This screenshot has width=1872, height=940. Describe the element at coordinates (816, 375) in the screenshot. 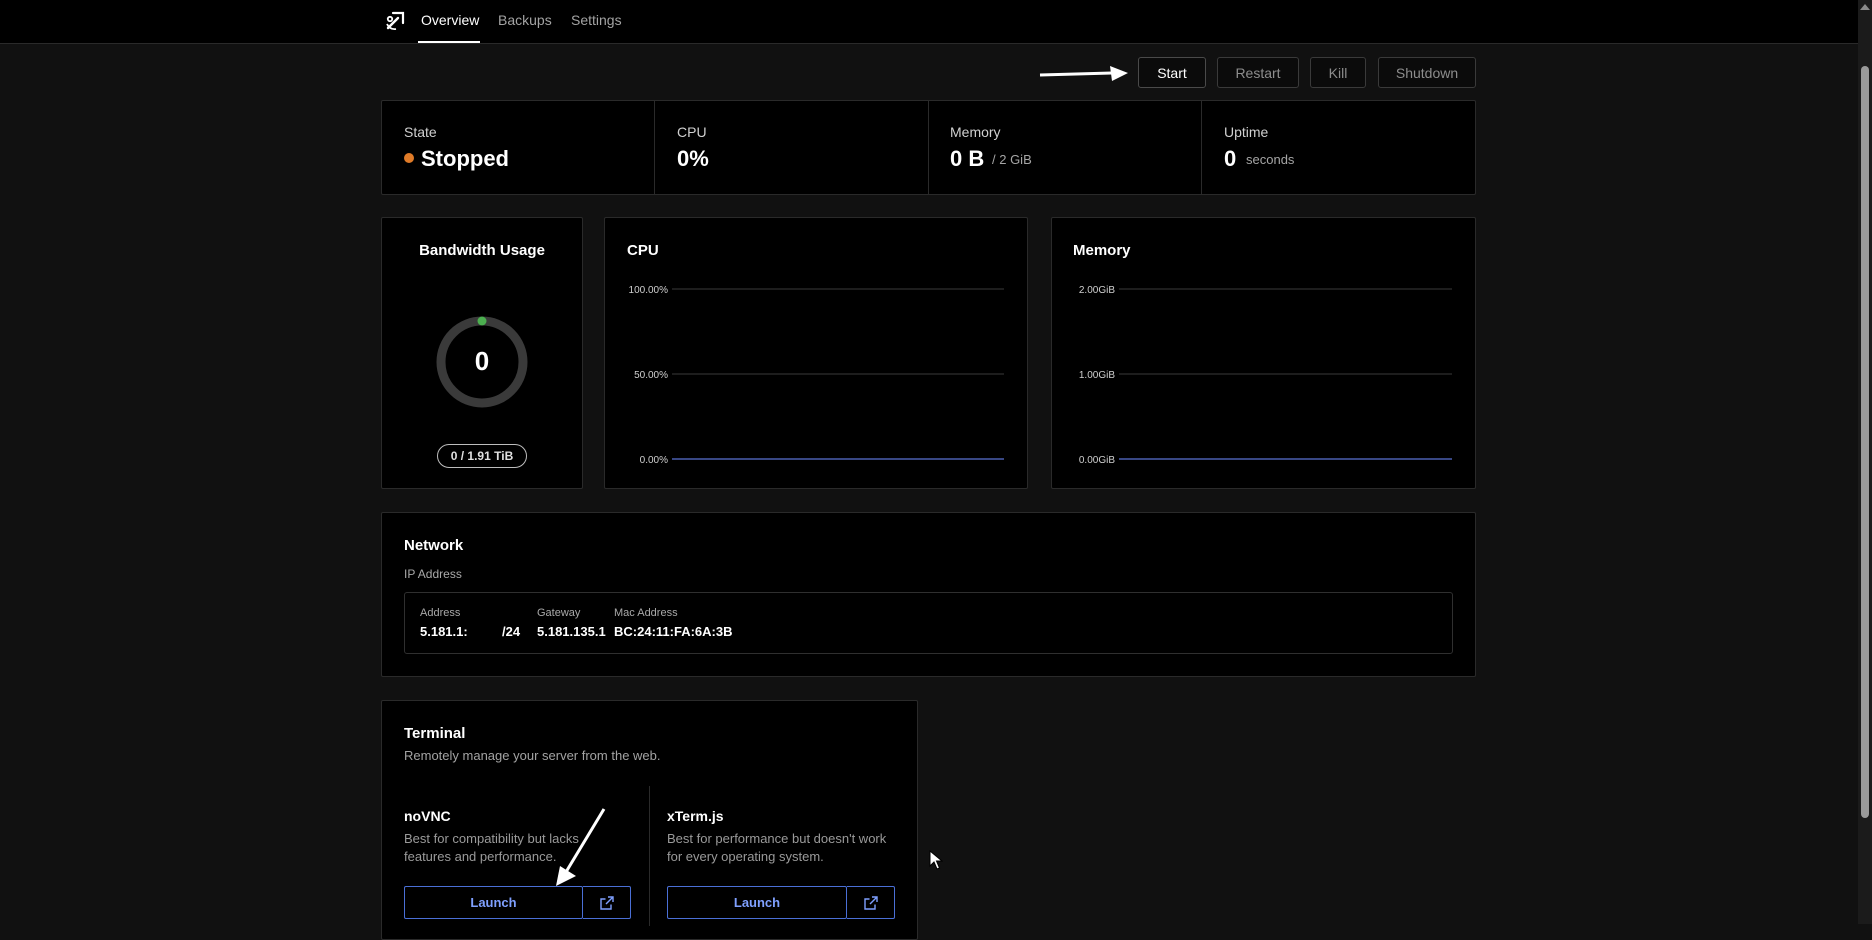

I see `cpu-line-chart: 100.00% 50.00% 0.00%` at that location.